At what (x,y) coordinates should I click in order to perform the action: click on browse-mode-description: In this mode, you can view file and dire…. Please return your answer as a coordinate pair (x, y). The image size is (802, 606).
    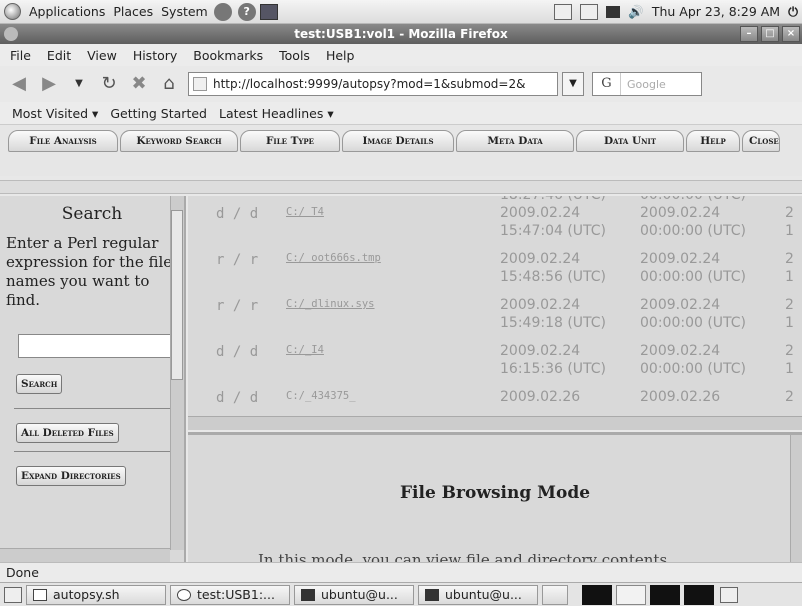
    Looking at the image, I should click on (465, 556).